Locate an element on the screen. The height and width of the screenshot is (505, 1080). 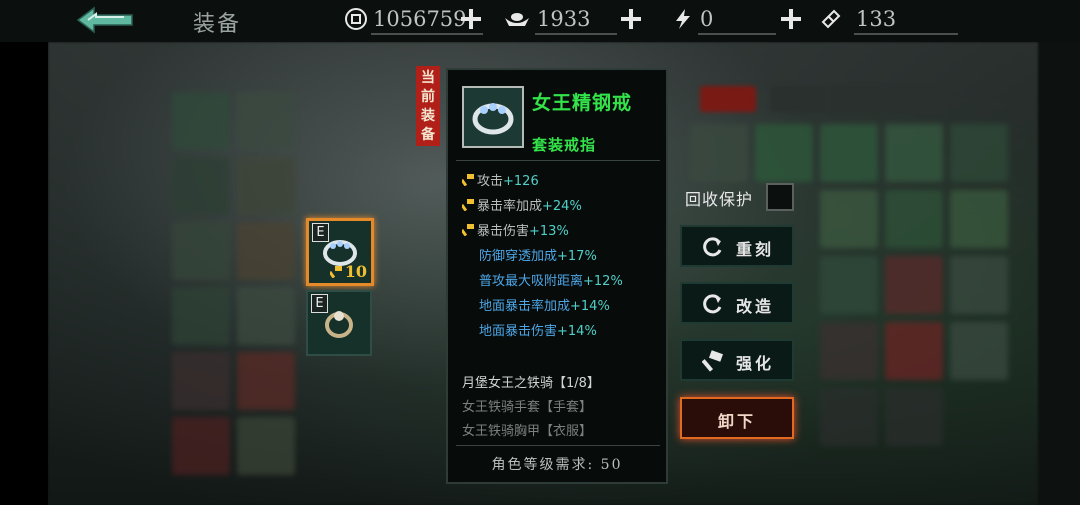
coin-icon is located at coordinates (356, 19).